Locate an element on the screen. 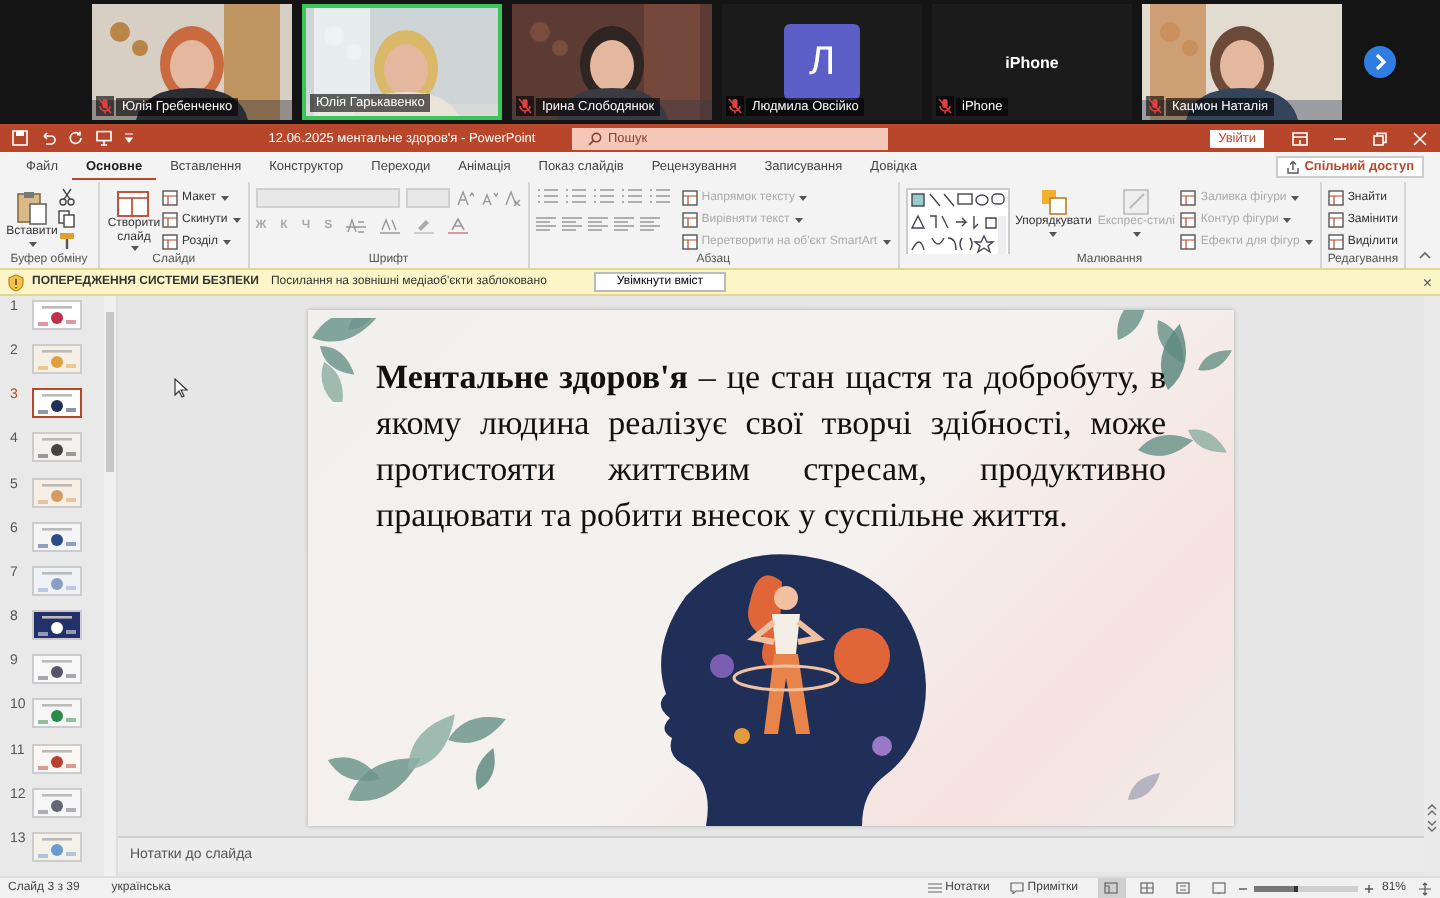 This screenshot has height=898, width=1440. cursor-icon is located at coordinates (181, 388).